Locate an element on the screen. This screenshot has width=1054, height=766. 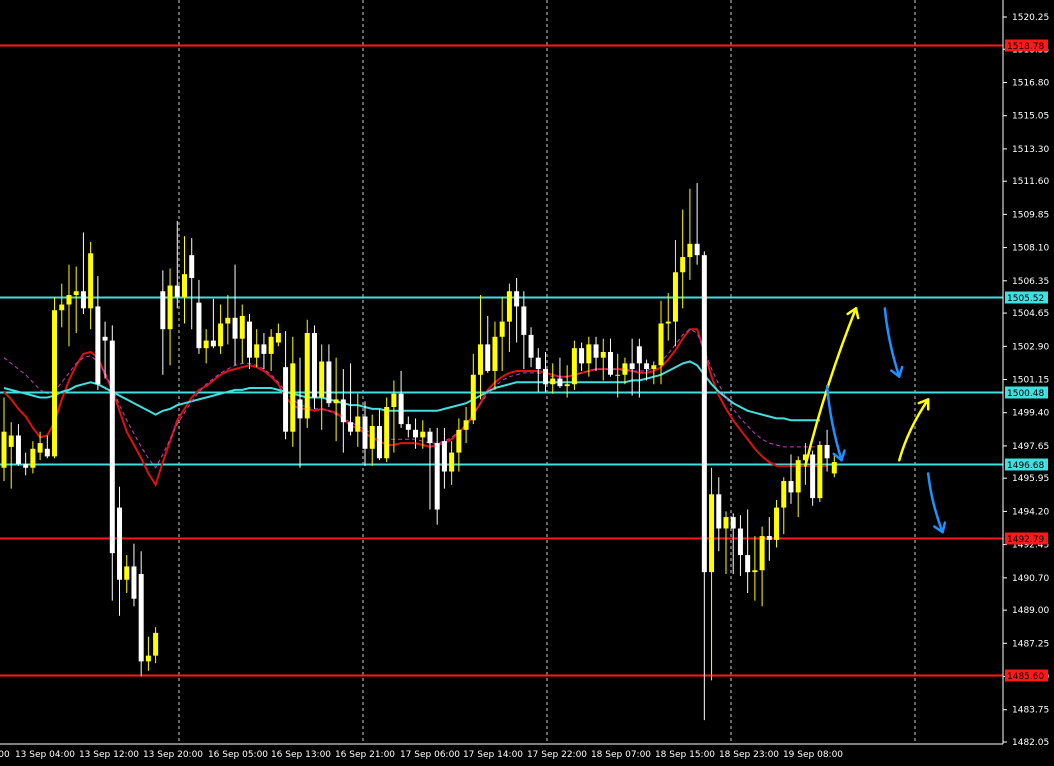
x-tick-label: 13 Sep 20:00 is located at coordinates (173, 755).